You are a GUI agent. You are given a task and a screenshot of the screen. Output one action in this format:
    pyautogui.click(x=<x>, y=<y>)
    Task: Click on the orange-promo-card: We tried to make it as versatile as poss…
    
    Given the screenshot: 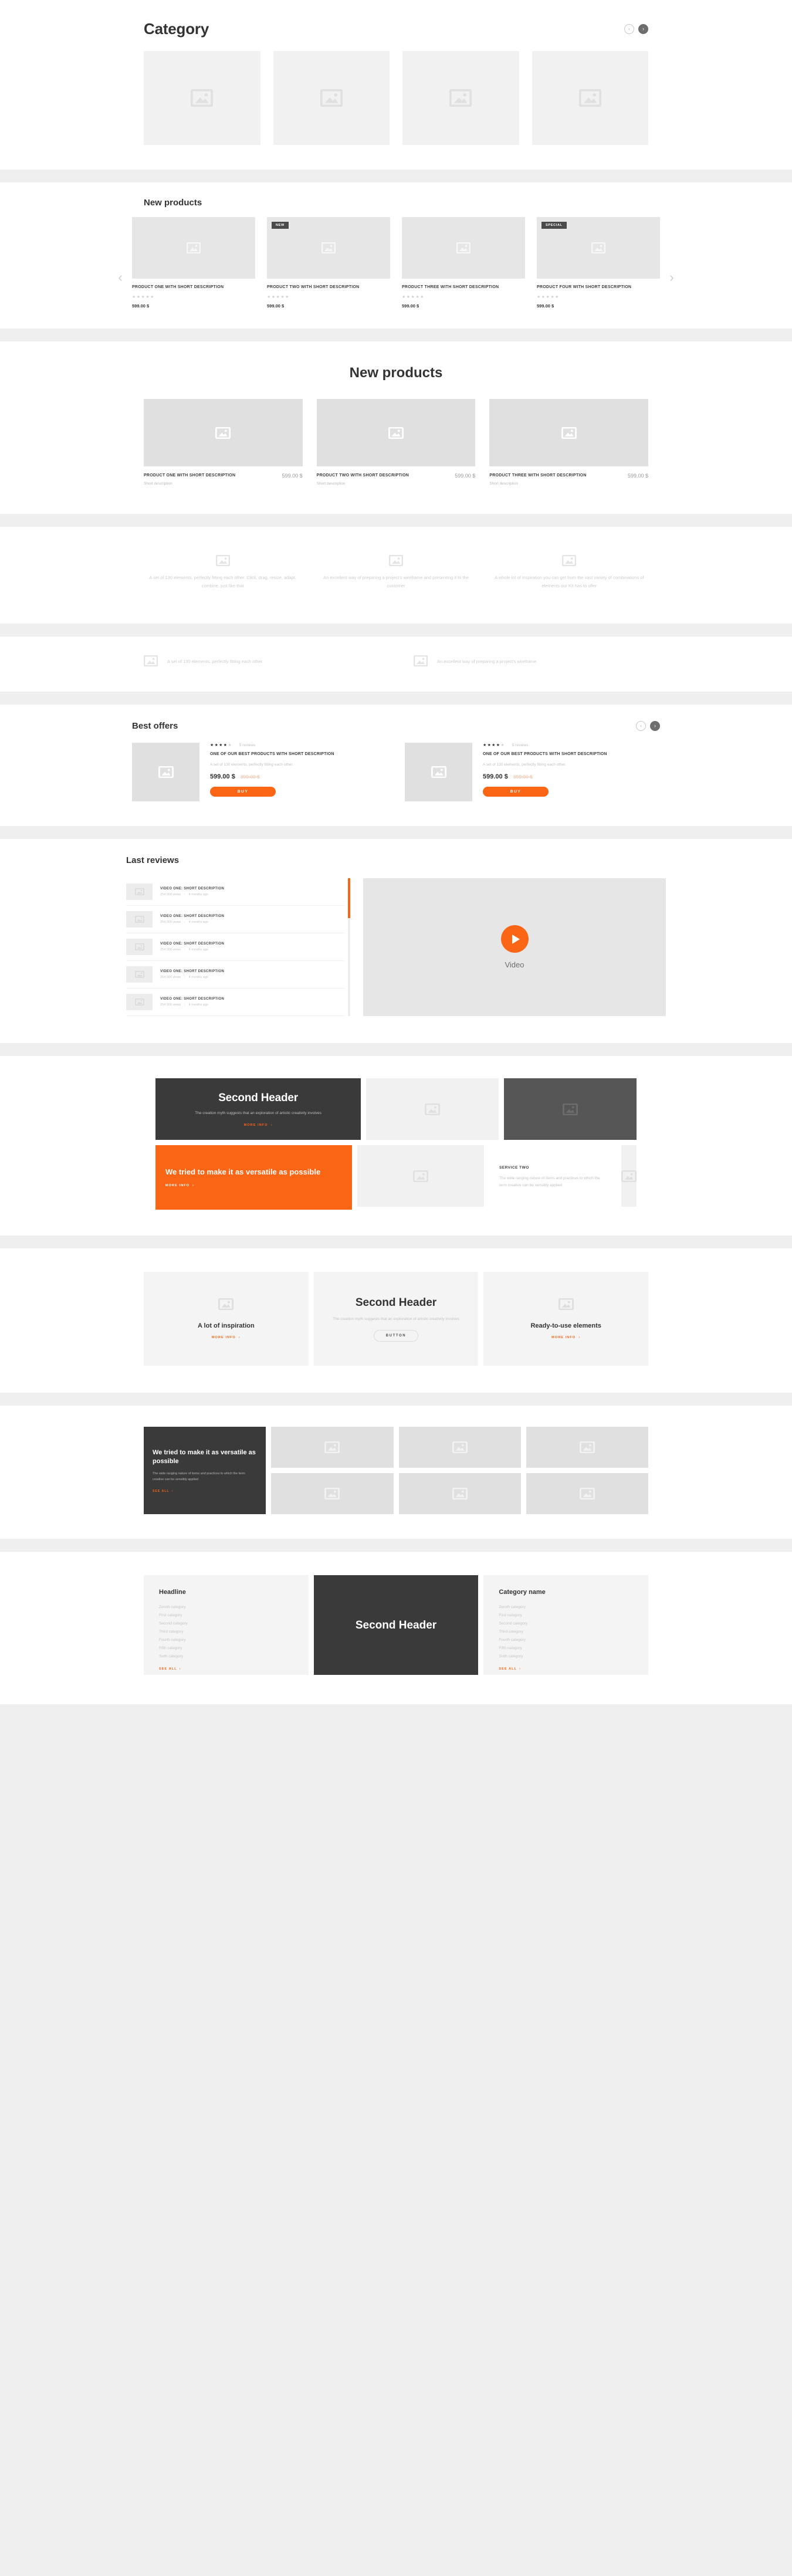 What is the action you would take?
    pyautogui.click(x=253, y=1177)
    